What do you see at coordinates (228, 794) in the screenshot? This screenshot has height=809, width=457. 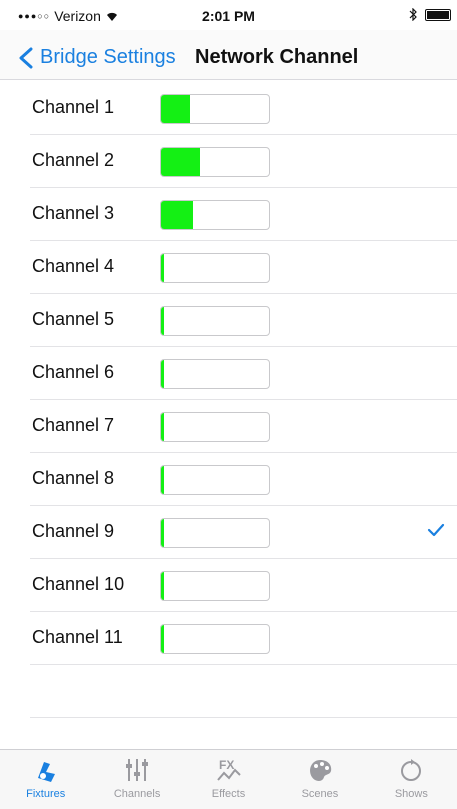 I see `tab-label: Effects` at bounding box center [228, 794].